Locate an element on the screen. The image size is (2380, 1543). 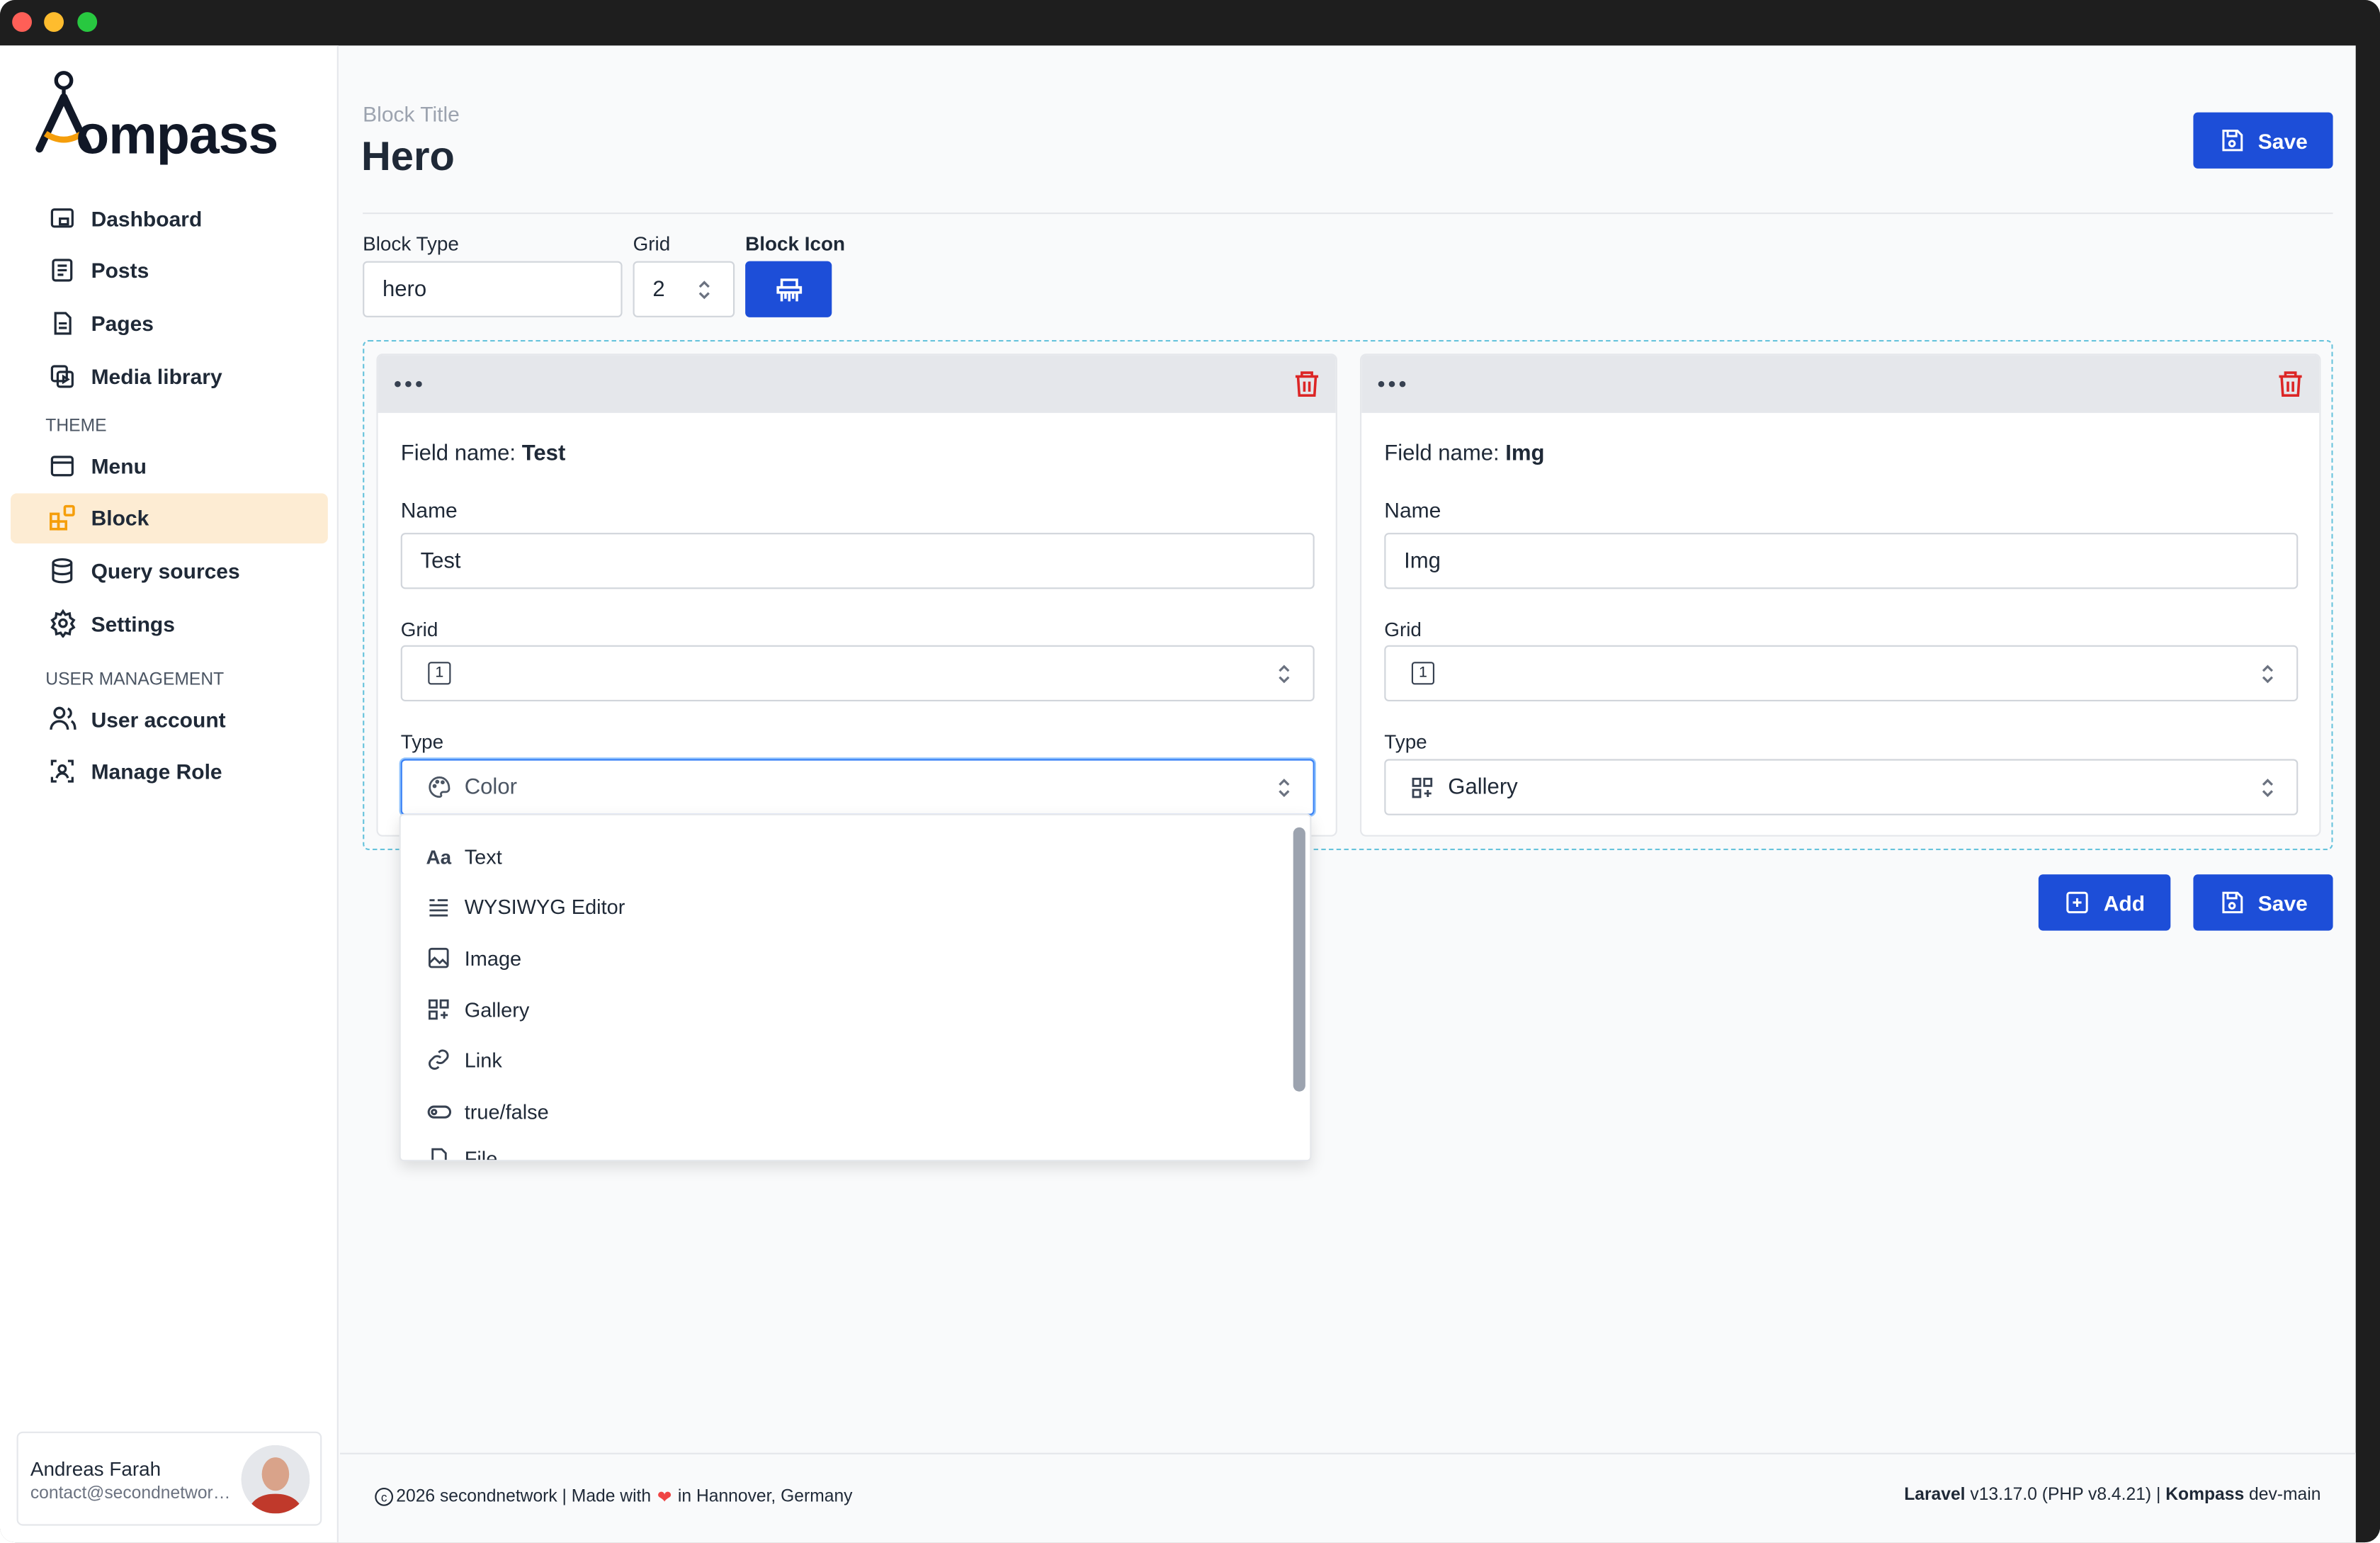
save-label: Save is located at coordinates (2282, 140).